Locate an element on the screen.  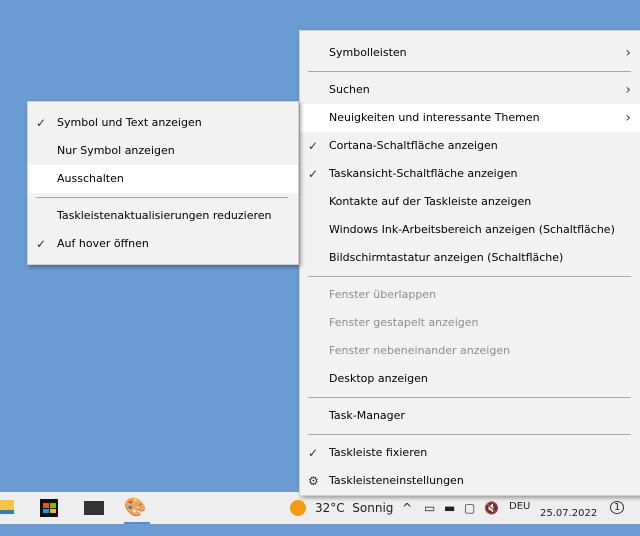
menu-item-neuigkeiten-und-interessante-themen: Neuigkeiten und interessante Themen › is located at coordinates (470, 118).